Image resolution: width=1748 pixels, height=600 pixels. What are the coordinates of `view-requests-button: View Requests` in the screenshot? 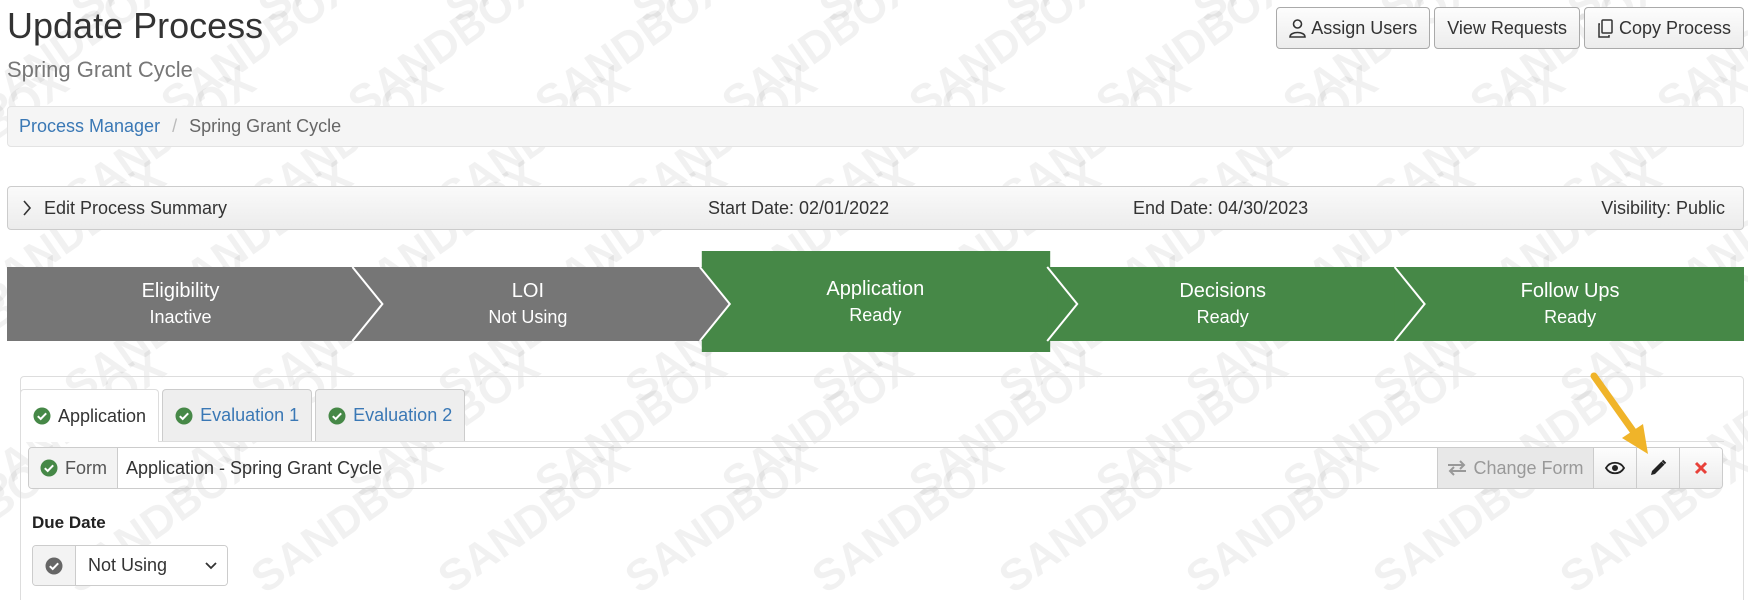 It's located at (1507, 28).